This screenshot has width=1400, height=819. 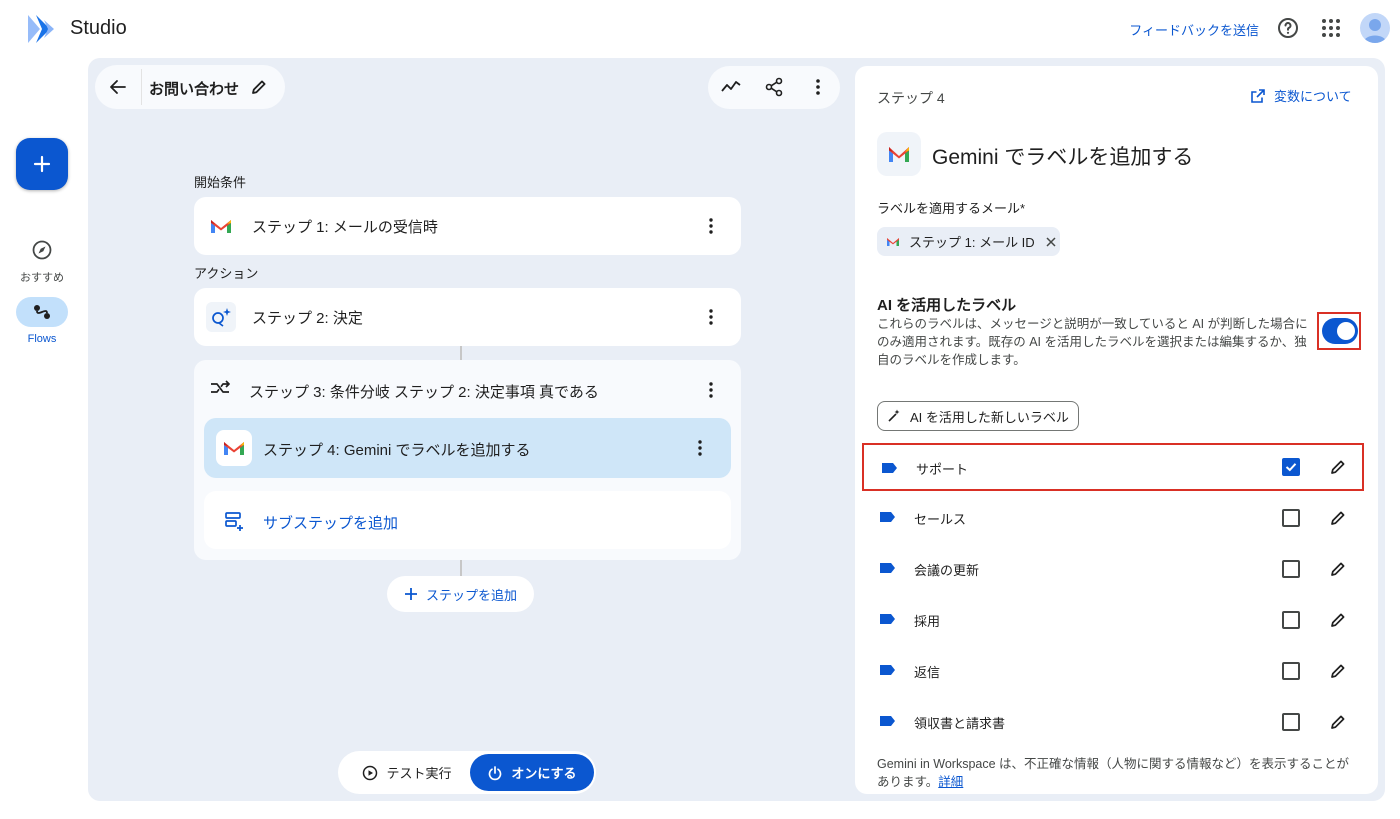 I want to click on gemini-decision-icon, so click(x=221, y=317).